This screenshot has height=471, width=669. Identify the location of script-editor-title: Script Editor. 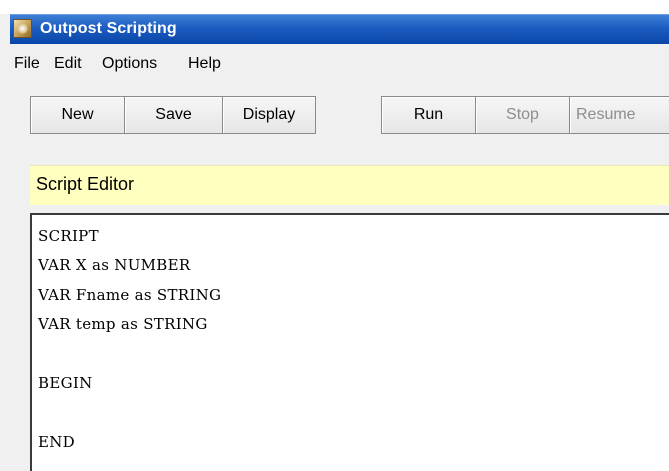
(85, 184).